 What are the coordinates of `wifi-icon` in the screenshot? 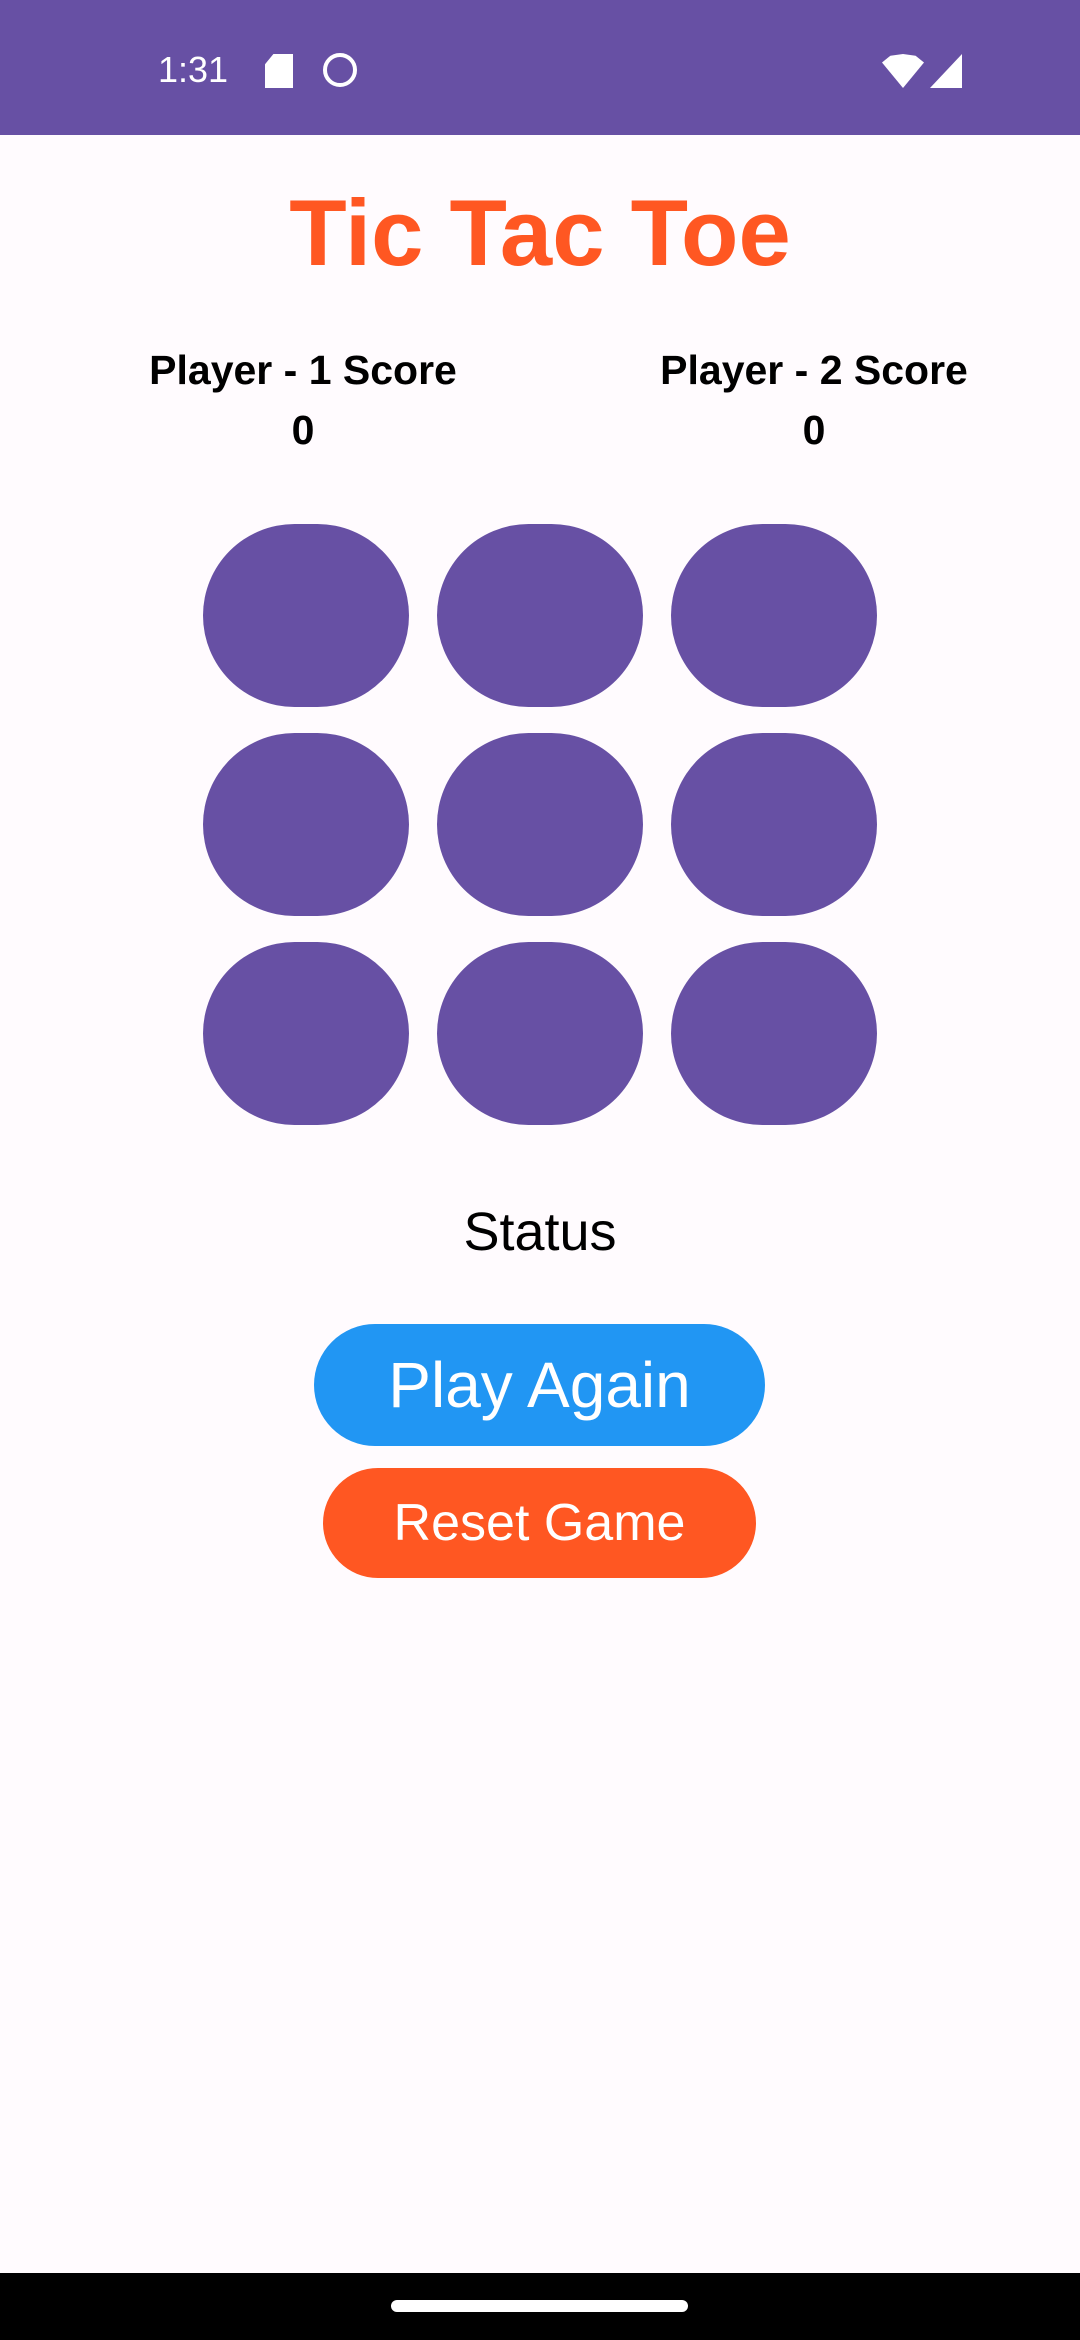 It's located at (903, 71).